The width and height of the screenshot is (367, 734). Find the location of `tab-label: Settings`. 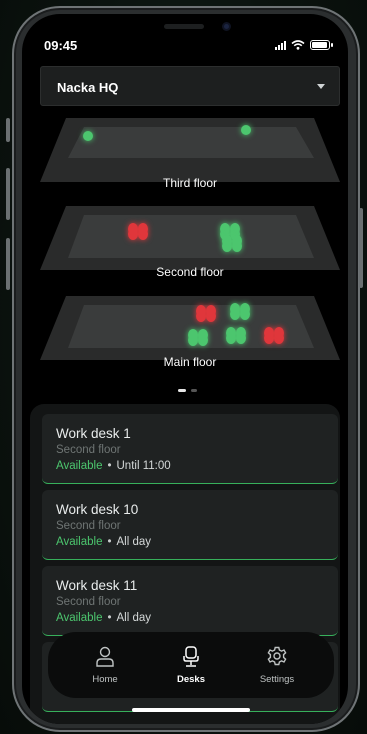

tab-label: Settings is located at coordinates (277, 679).